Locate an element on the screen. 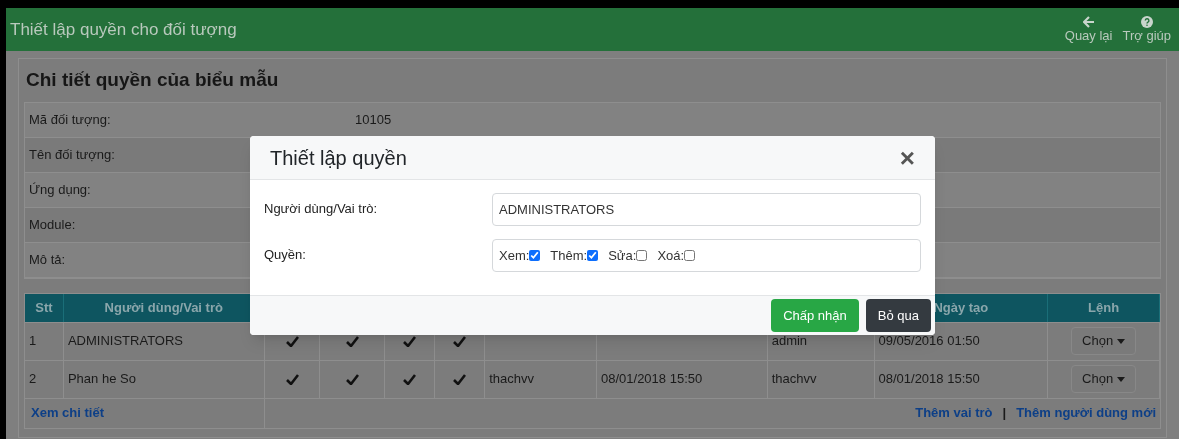  table-cell-text: ADMINISTRATORS is located at coordinates (125, 341).